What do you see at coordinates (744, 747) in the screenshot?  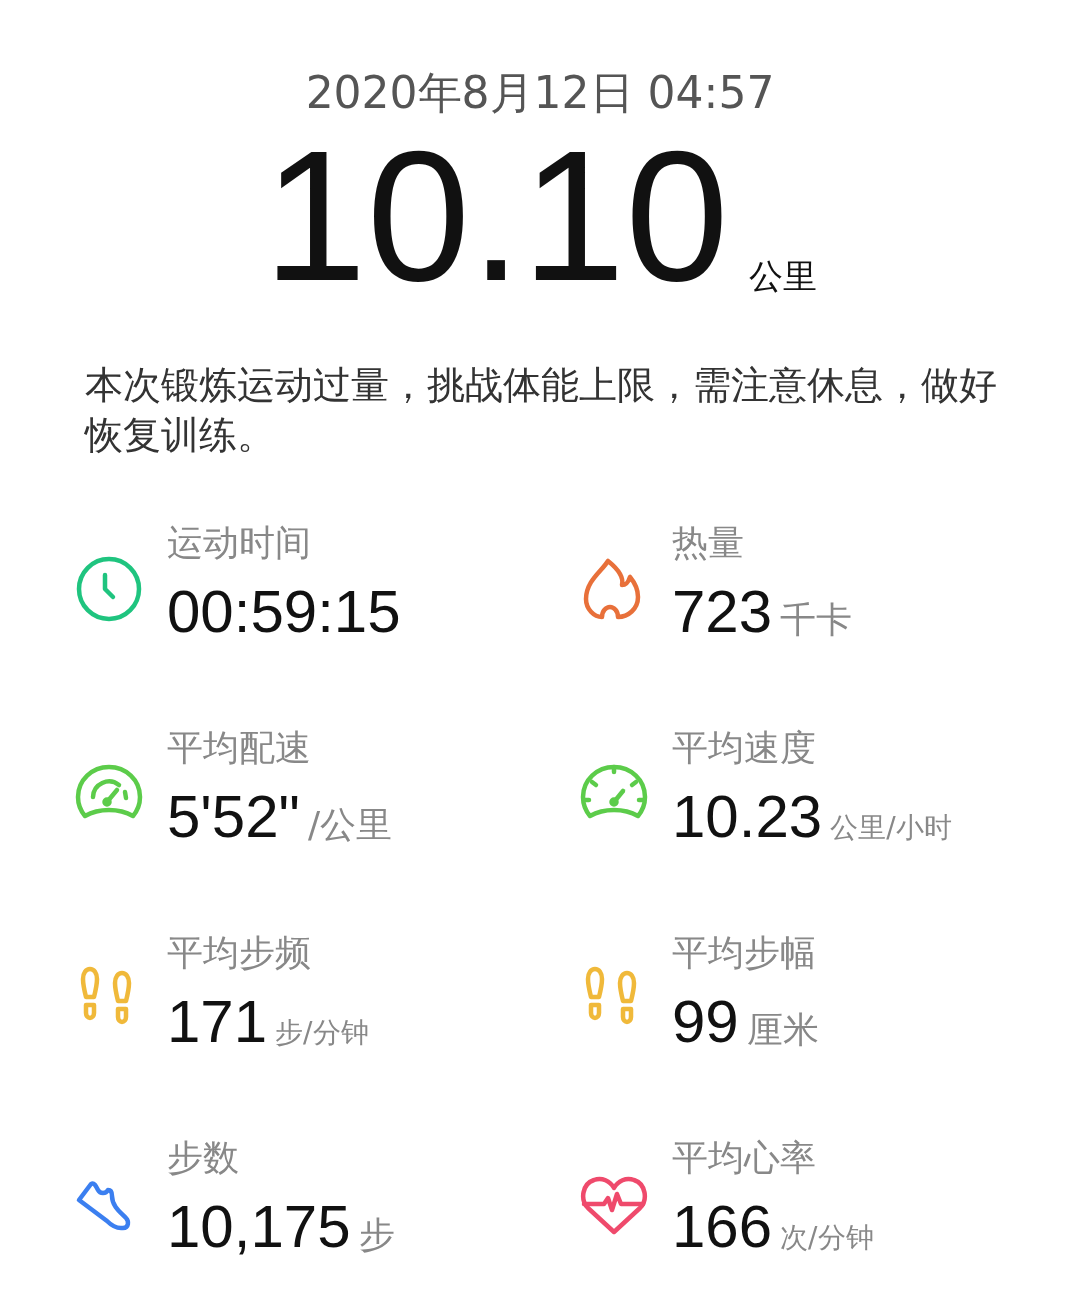 I see `stat-label: 平均速度` at bounding box center [744, 747].